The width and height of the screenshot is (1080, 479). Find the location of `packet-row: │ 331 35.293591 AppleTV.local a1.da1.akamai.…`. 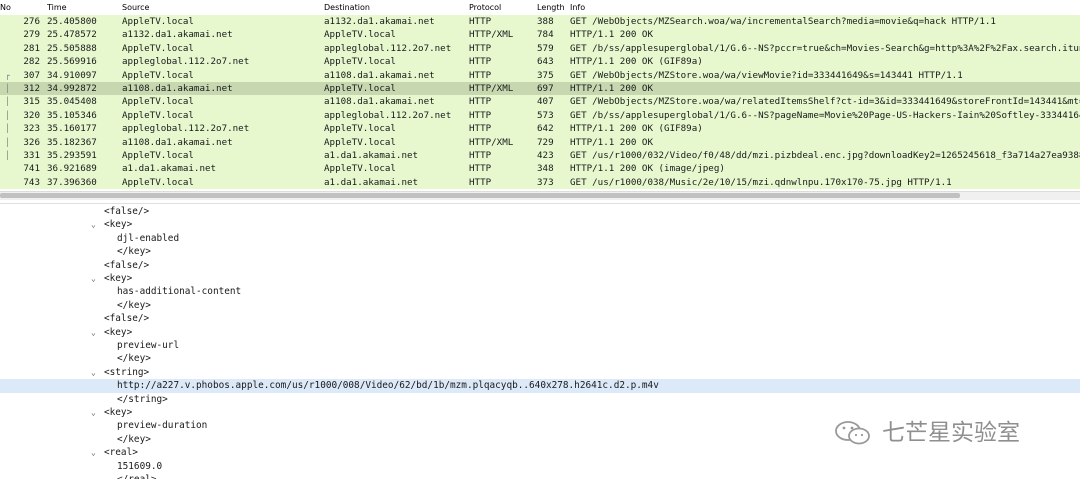

packet-row: │ 331 35.293591 AppleTV.local a1.da1.akamai.… is located at coordinates (540, 156).